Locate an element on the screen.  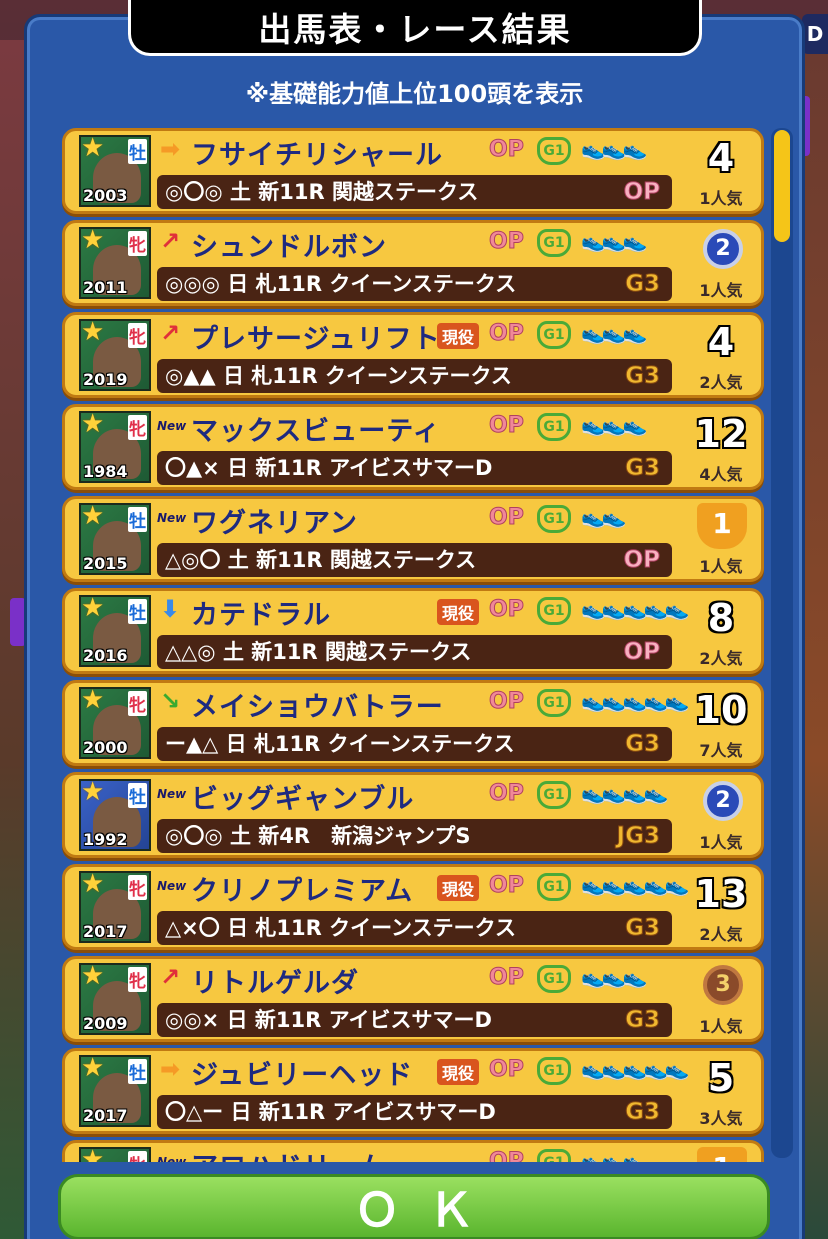
ok-button-label: ＯＫ is located at coordinates (428, 1210).